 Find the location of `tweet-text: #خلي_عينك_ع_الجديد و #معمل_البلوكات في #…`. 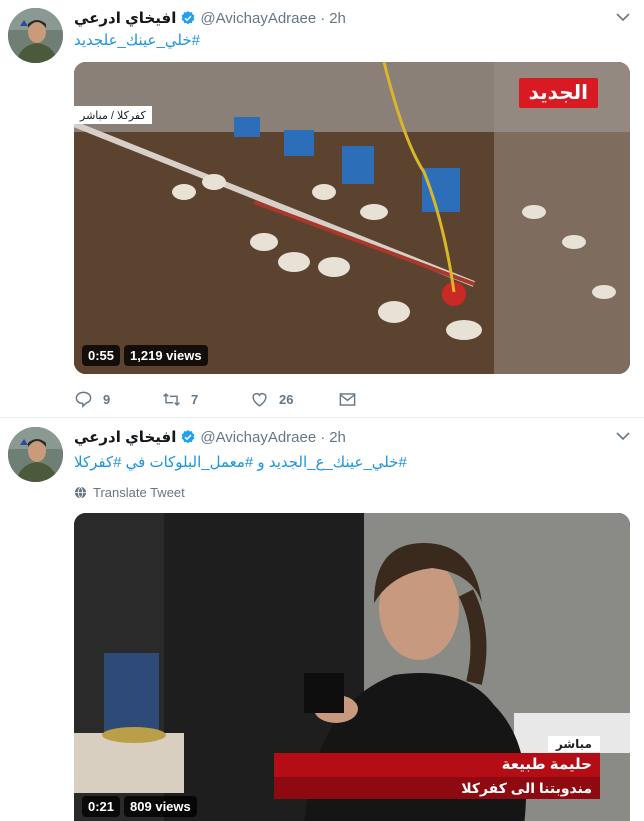

tweet-text: #خلي_عينك_ع_الجديد و #معمل_البلوكات في #… is located at coordinates (240, 462).